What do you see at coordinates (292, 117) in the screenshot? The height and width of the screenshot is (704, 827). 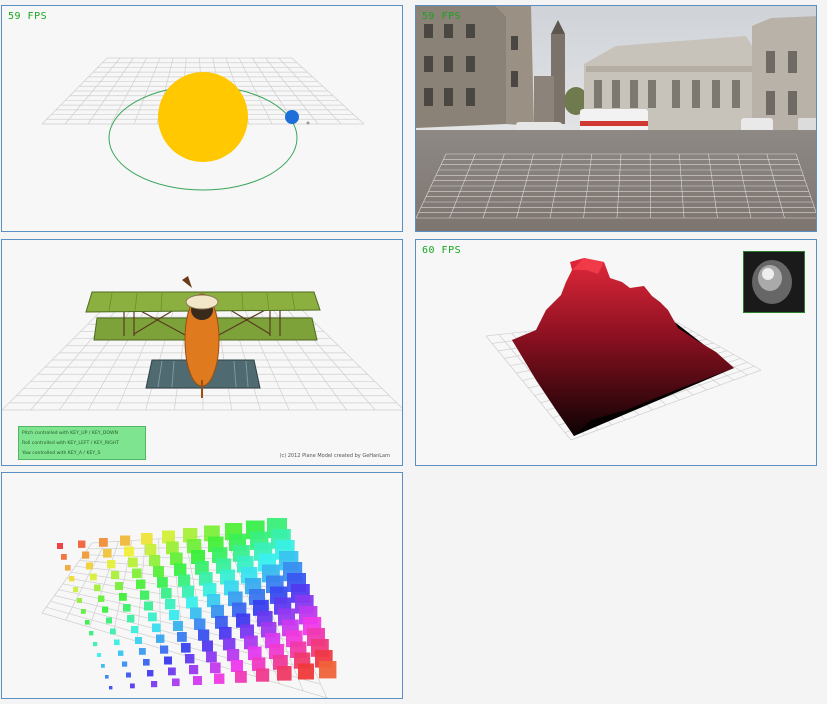 I see `planet` at bounding box center [292, 117].